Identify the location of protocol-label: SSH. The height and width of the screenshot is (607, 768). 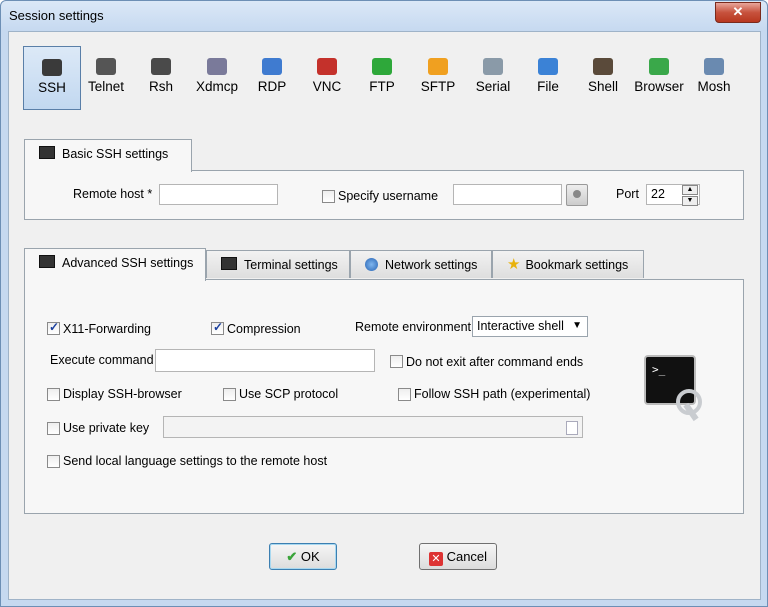
(52, 87).